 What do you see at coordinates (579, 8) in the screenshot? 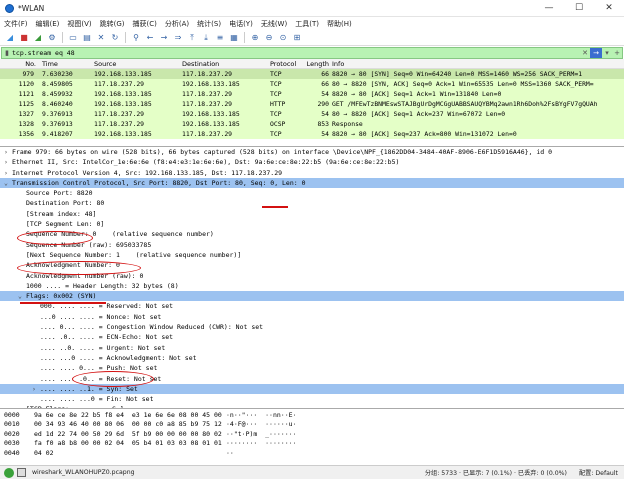
I see `maximize-button: ☐` at bounding box center [579, 8].